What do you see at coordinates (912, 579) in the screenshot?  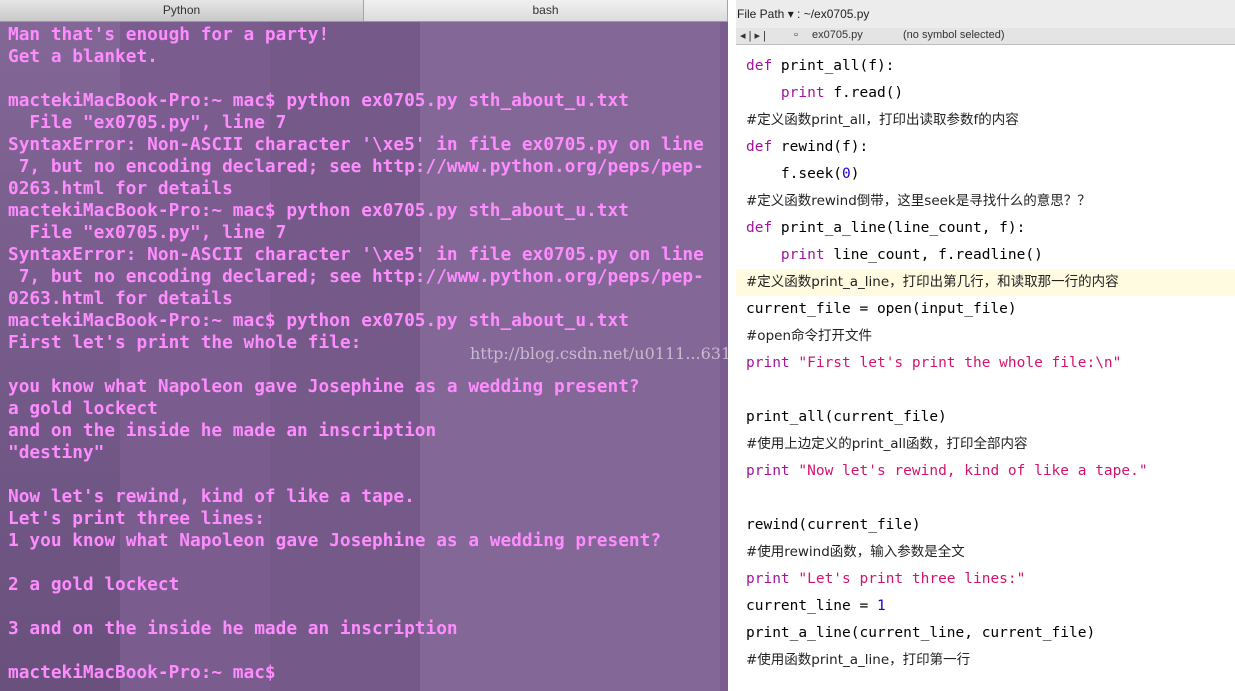 I see `code-string: "Let's print three lines:"` at bounding box center [912, 579].